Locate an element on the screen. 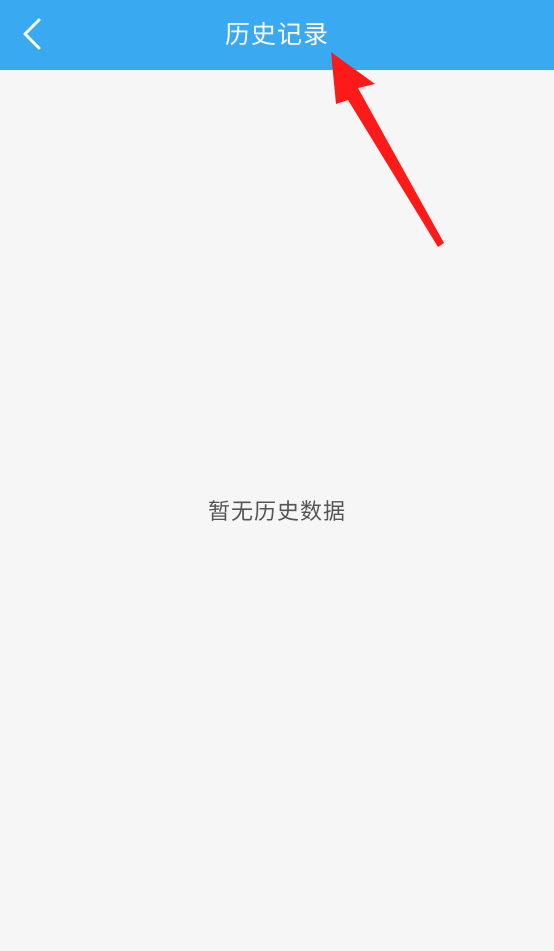 The width and height of the screenshot is (554, 951). page-title: 历史记录 is located at coordinates (276, 34).